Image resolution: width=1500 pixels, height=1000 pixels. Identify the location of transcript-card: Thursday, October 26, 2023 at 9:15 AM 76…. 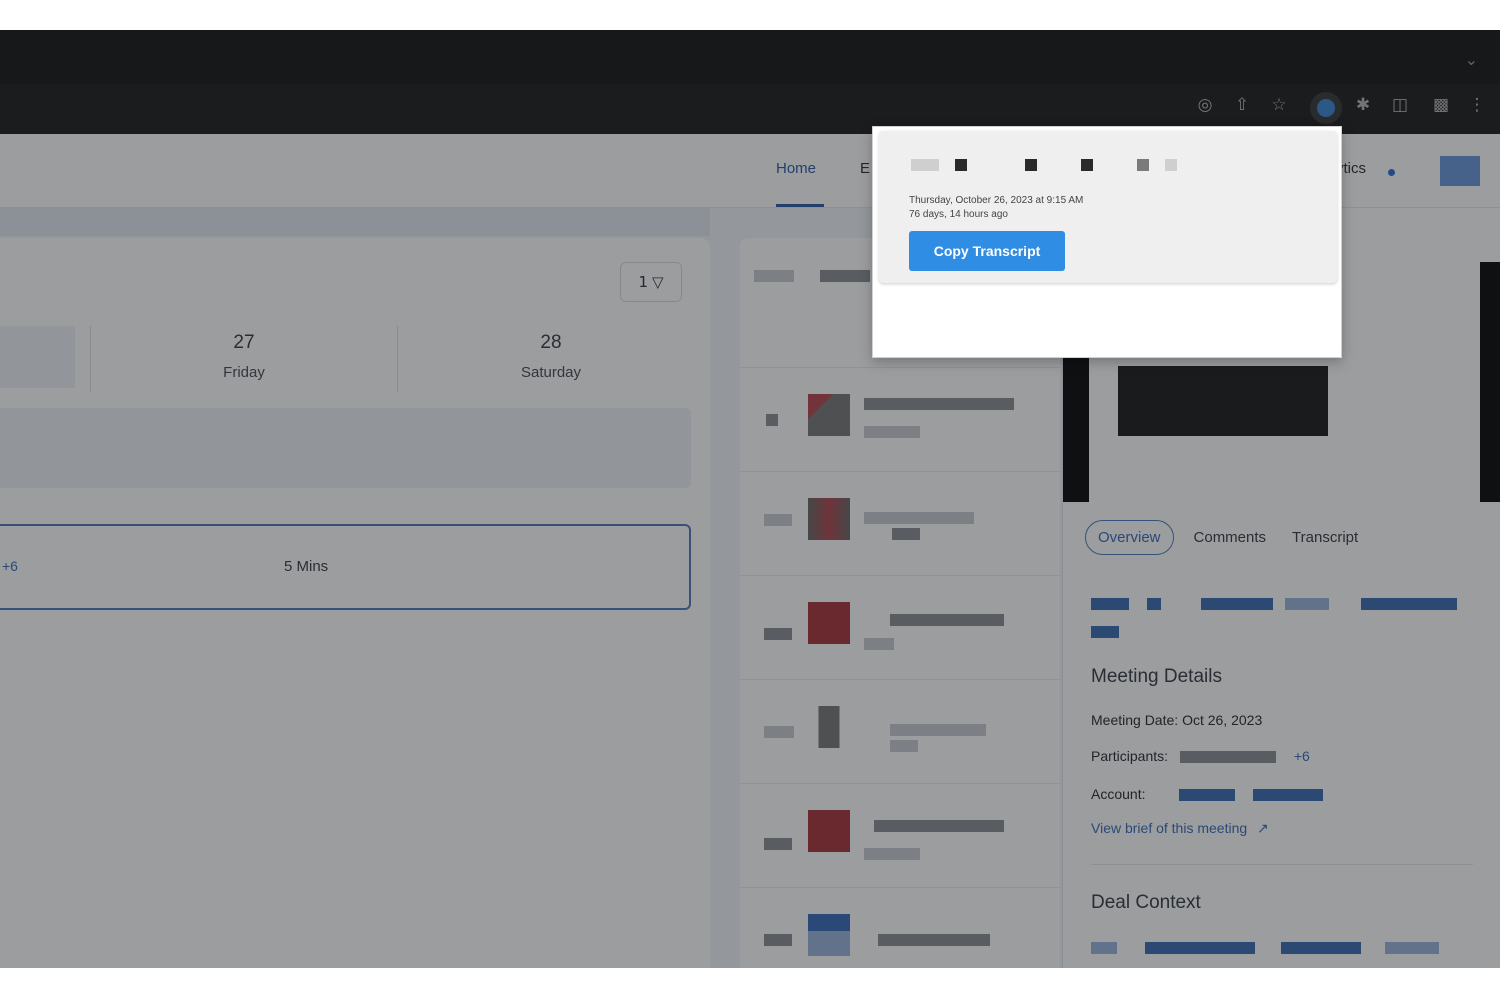
(1108, 207).